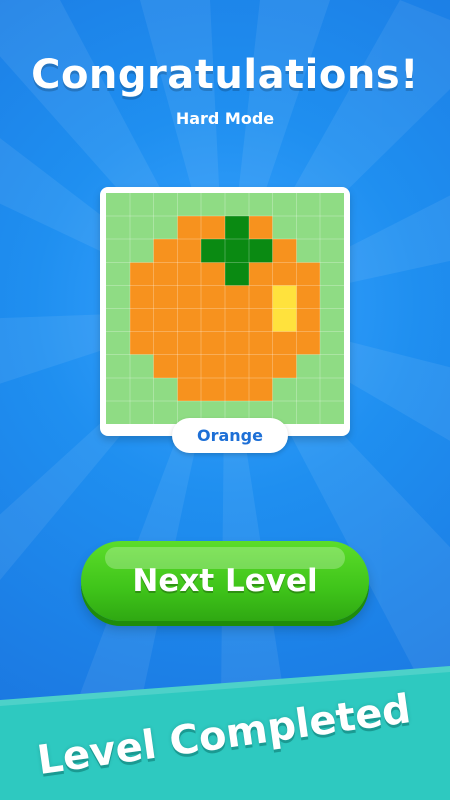 The image size is (450, 800). I want to click on difficulty-subtitle: Hard Mode, so click(225, 118).